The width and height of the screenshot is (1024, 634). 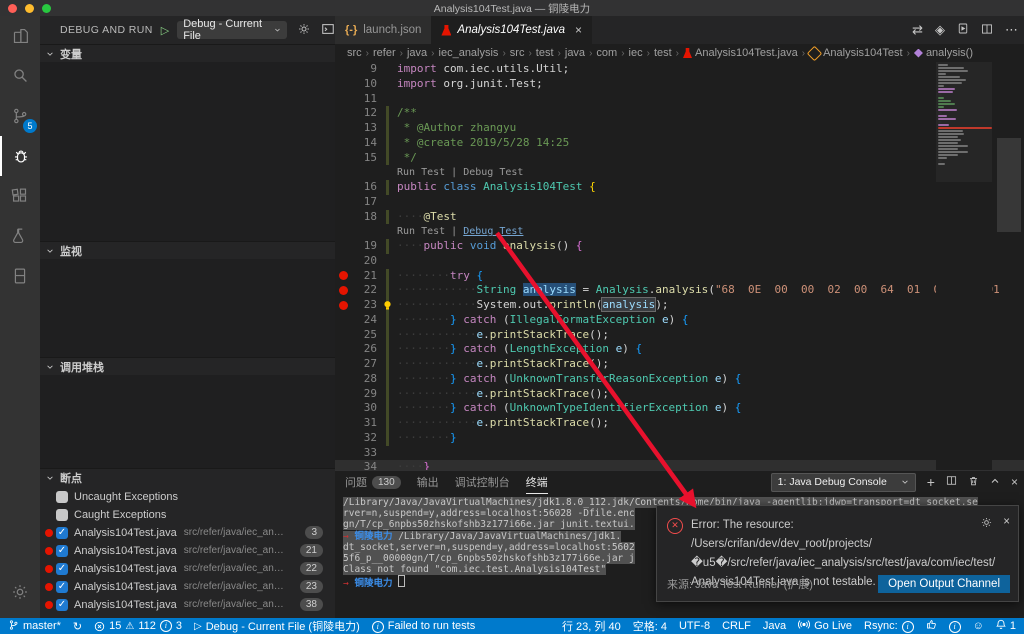 What do you see at coordinates (917, 30) in the screenshot?
I see `open-changes-icon: ⇄` at bounding box center [917, 30].